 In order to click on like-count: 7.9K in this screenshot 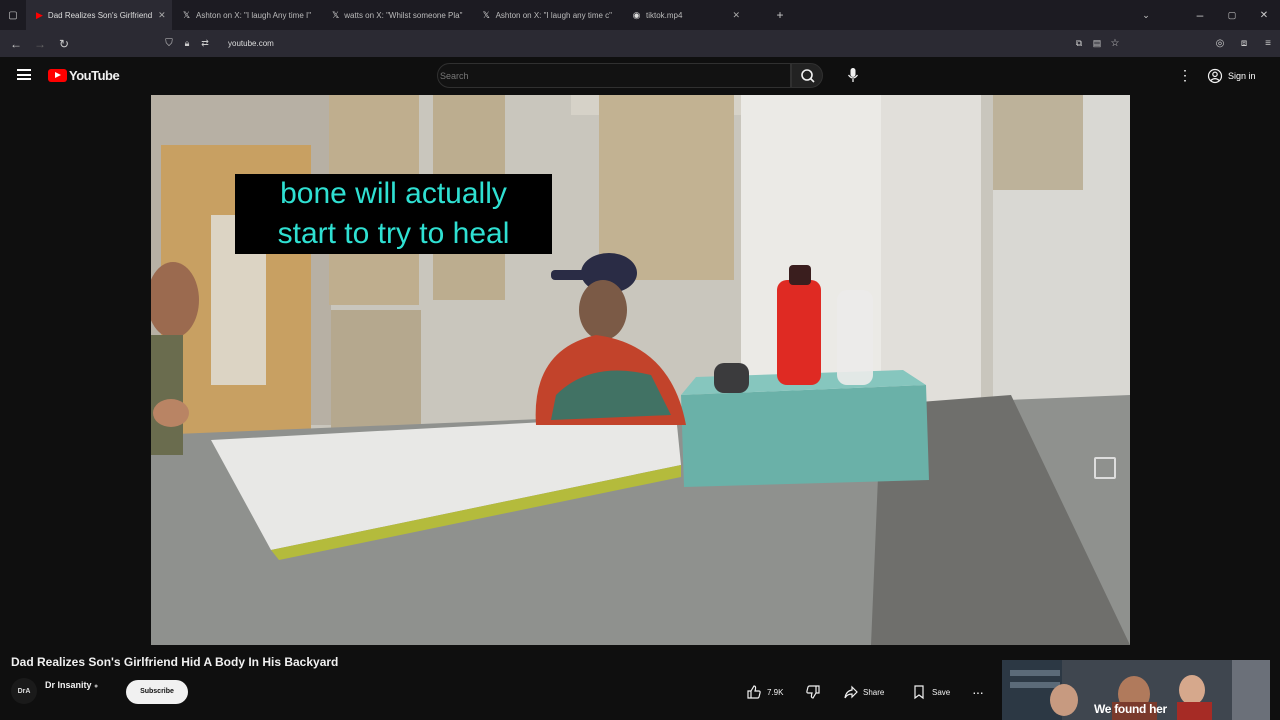, I will do `click(775, 692)`.